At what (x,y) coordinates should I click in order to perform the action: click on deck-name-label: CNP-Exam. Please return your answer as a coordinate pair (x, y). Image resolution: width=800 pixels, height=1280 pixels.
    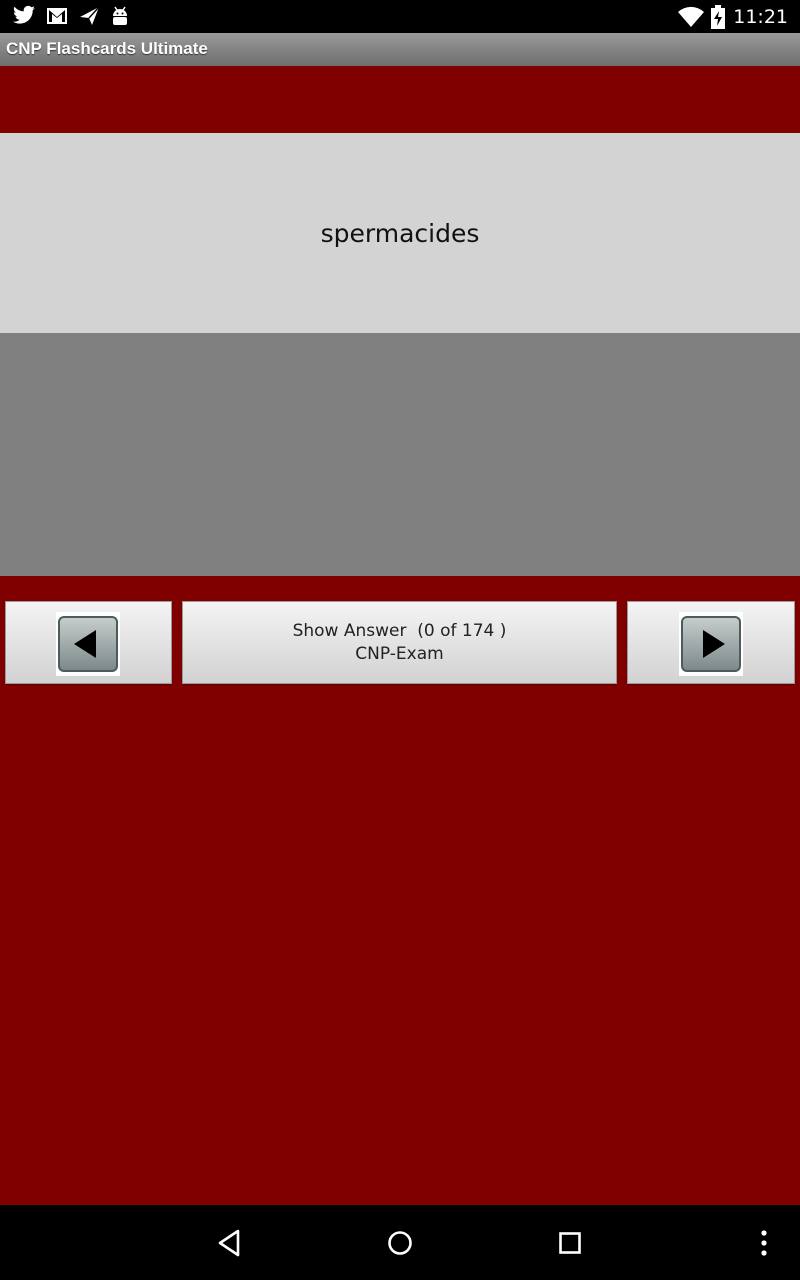
    Looking at the image, I should click on (399, 653).